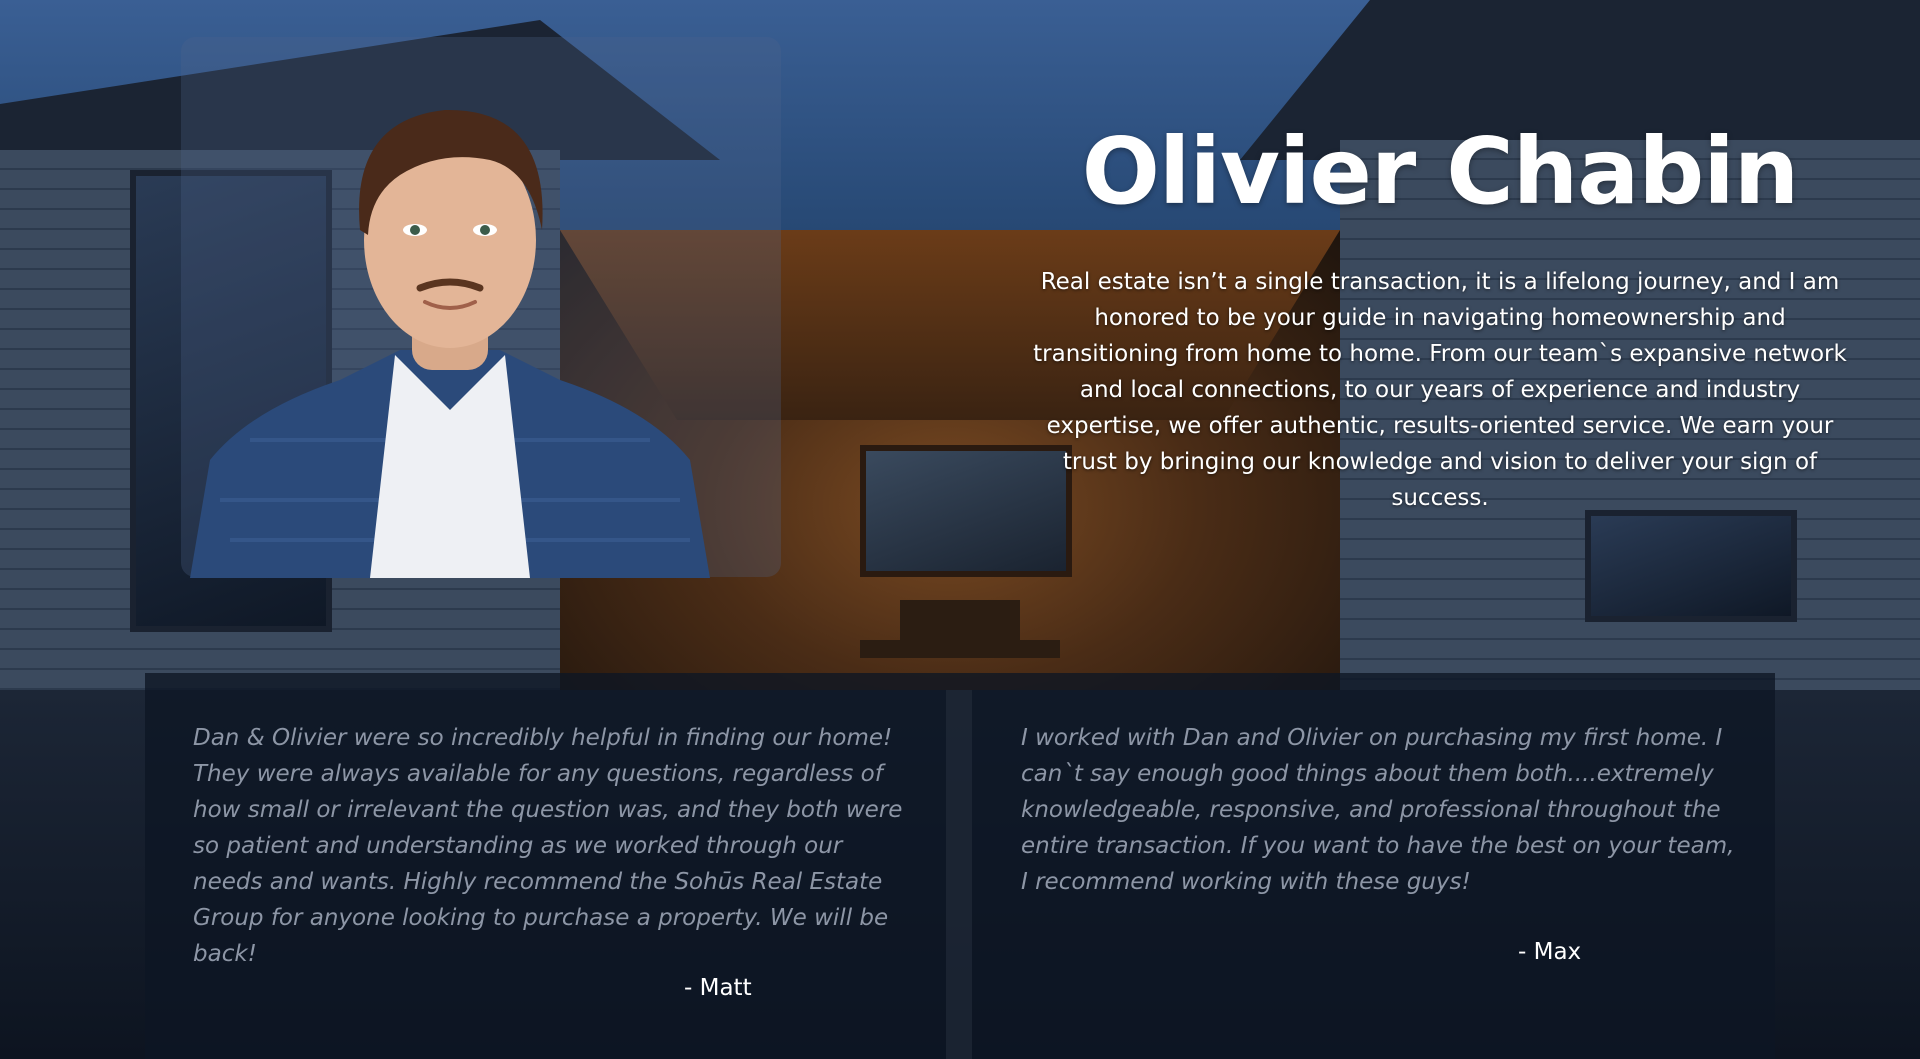 This screenshot has height=1059, width=1920. Describe the element at coordinates (1440, 171) in the screenshot. I see `agent-name: Olivier Chabin` at that location.